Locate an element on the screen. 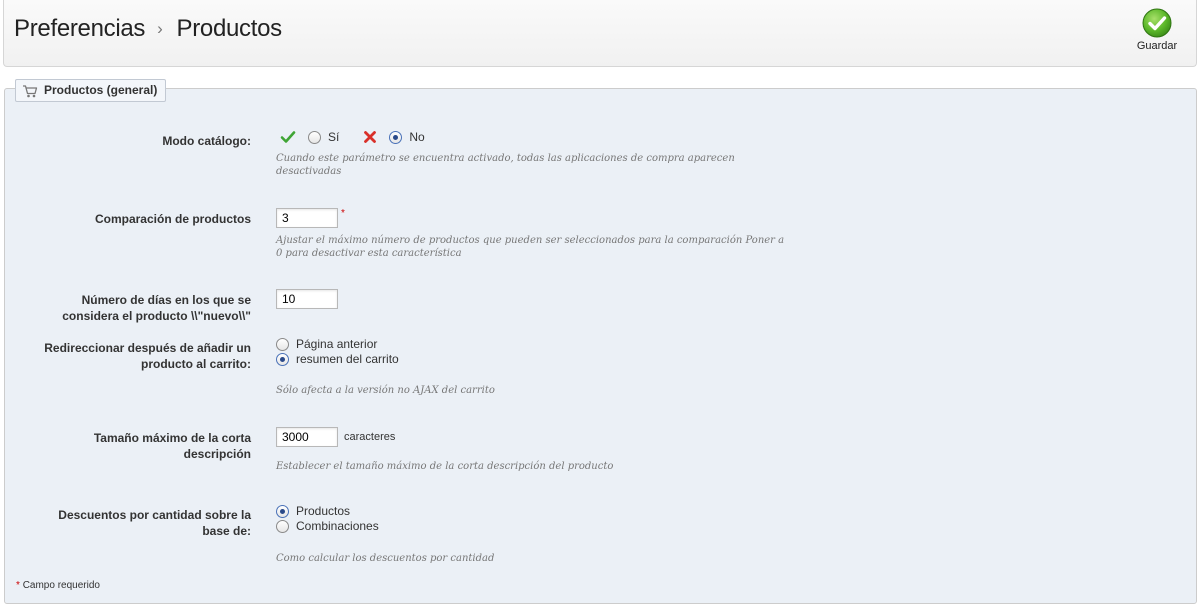 This screenshot has height=607, width=1201. checkmark-circle-icon is located at coordinates (1157, 23).